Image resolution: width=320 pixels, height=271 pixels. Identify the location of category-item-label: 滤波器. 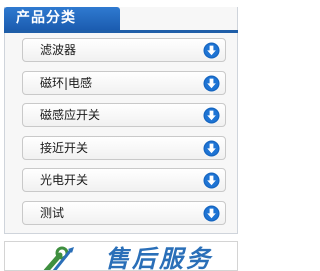
(58, 50).